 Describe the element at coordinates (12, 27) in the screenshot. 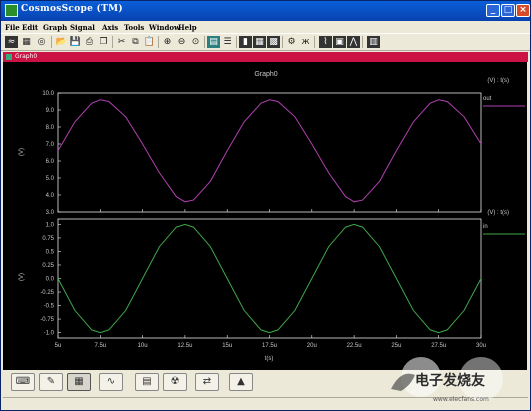

I see `menu-file: File` at that location.